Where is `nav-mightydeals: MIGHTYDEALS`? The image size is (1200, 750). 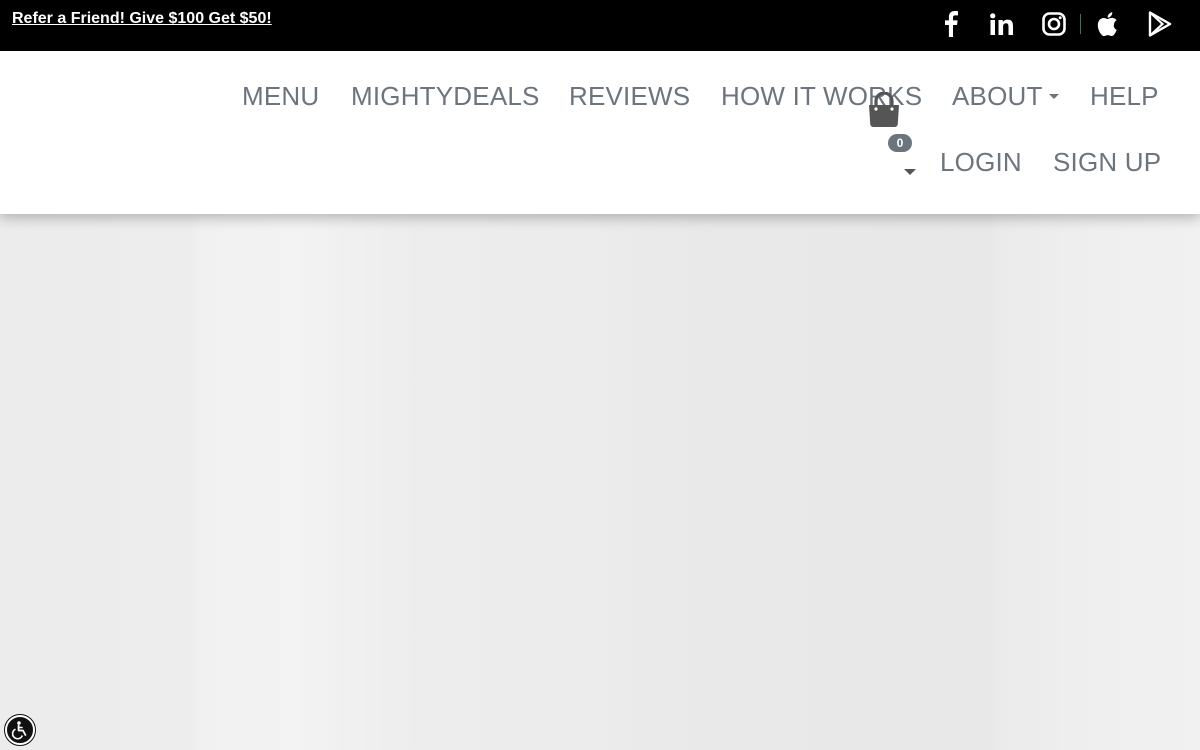
nav-mightydeals: MIGHTYDEALS is located at coordinates (445, 96).